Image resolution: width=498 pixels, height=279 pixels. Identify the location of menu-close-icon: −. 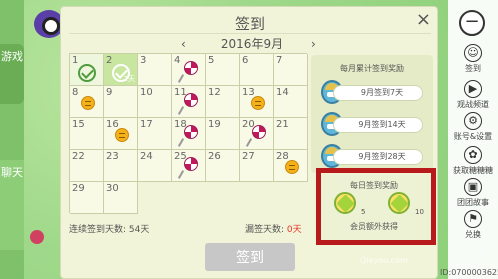
(472, 23).